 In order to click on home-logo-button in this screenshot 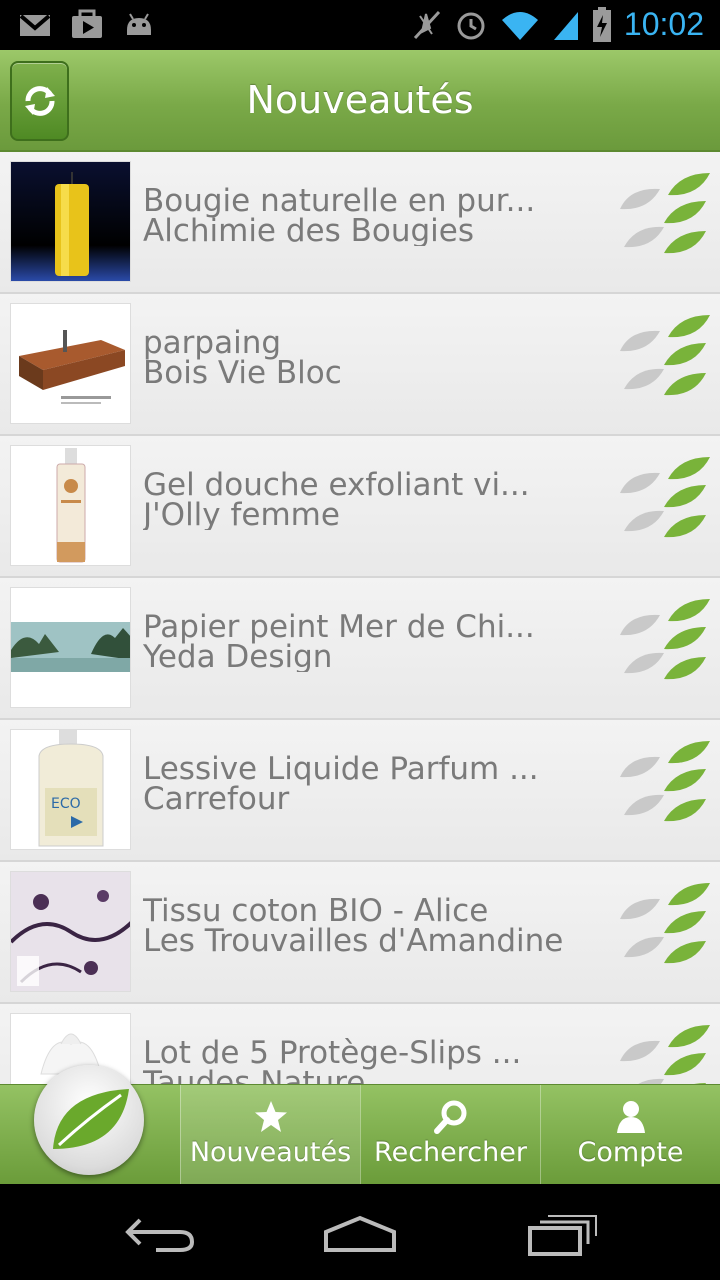, I will do `click(89, 1120)`.